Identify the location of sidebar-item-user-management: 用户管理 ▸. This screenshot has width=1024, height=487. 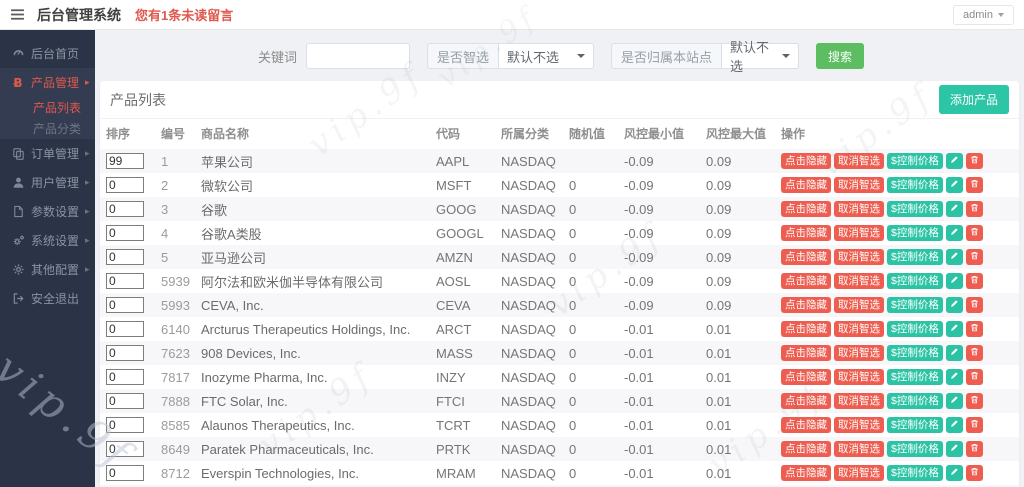
(47, 182).